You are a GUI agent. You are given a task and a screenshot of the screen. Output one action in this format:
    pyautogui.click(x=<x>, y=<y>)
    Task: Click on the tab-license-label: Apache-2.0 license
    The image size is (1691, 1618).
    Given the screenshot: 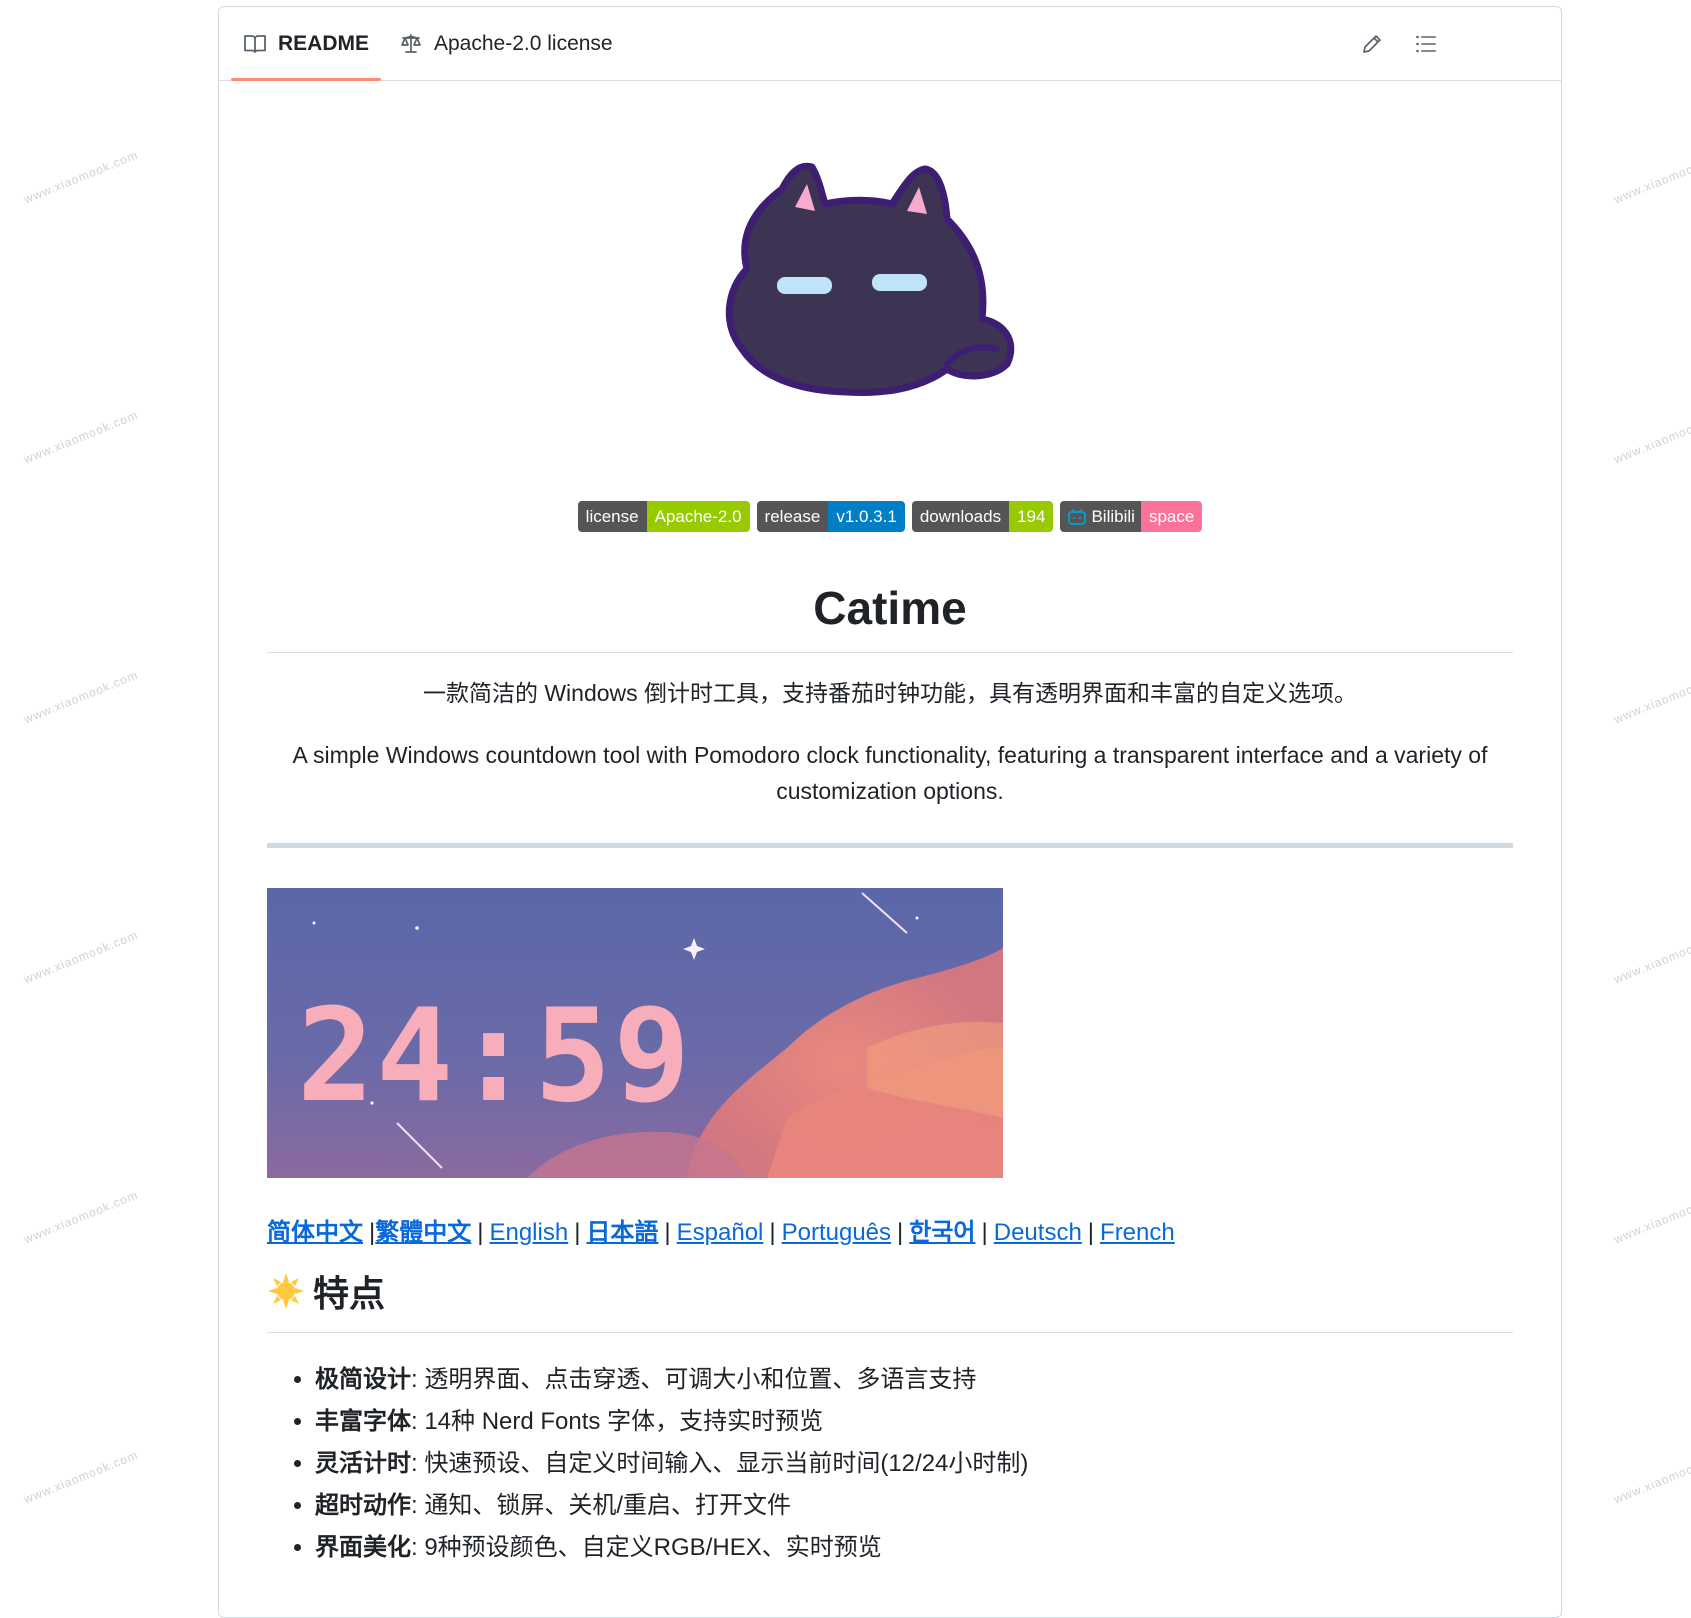 What is the action you would take?
    pyautogui.click(x=523, y=43)
    